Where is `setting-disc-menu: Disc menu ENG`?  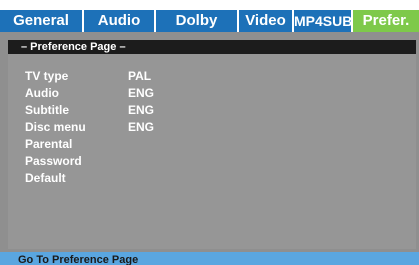
setting-disc-menu: Disc menu ENG is located at coordinates (89, 127).